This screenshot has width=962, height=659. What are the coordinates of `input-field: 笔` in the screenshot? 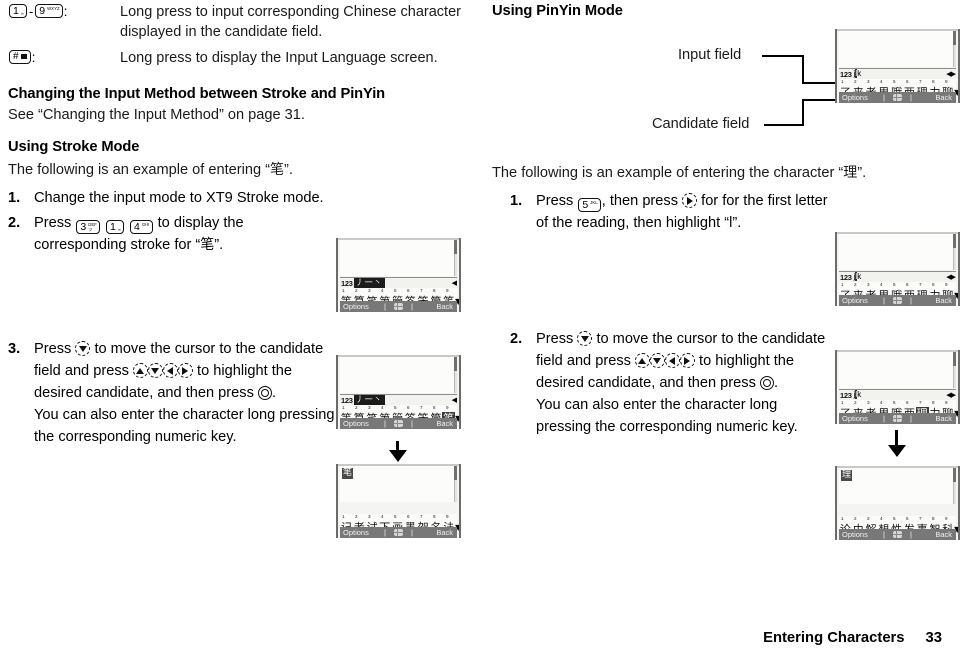 It's located at (398, 484).